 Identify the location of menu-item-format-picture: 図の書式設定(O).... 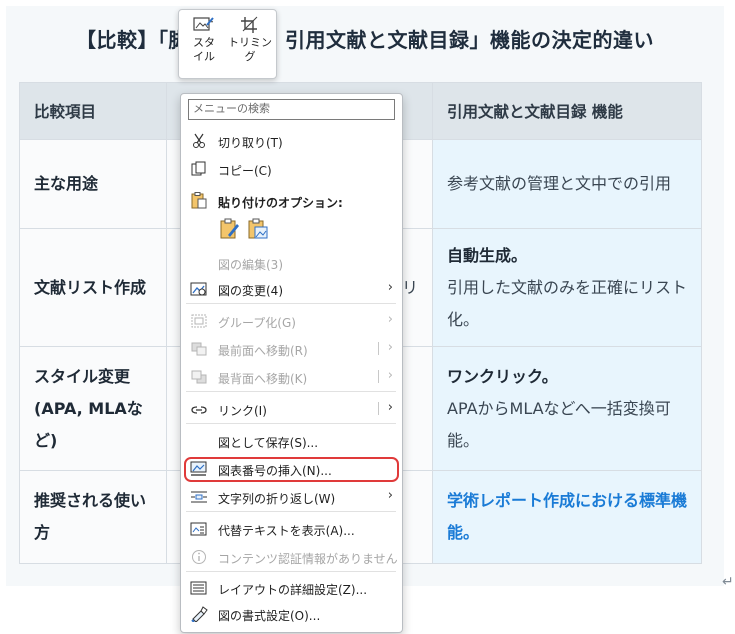
(291, 614).